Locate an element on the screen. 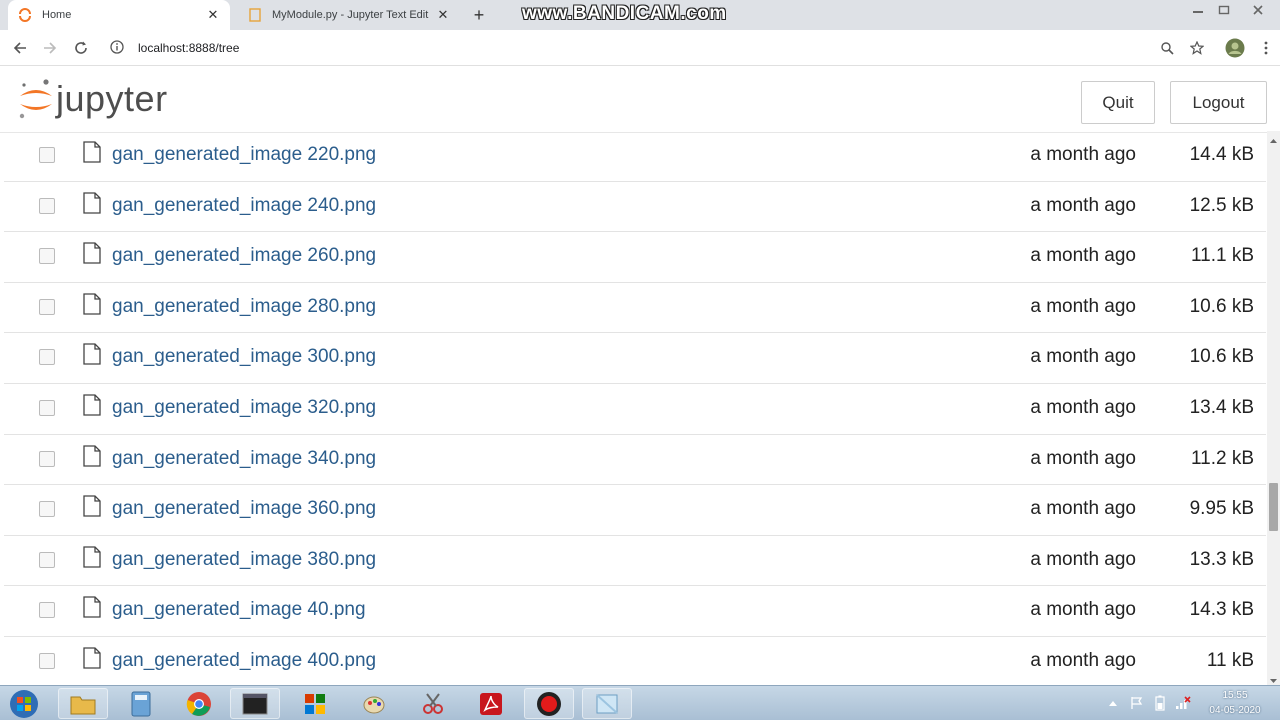 Image resolution: width=1280 pixels, height=720 pixels. bookmark-star-icon is located at coordinates (1197, 48).